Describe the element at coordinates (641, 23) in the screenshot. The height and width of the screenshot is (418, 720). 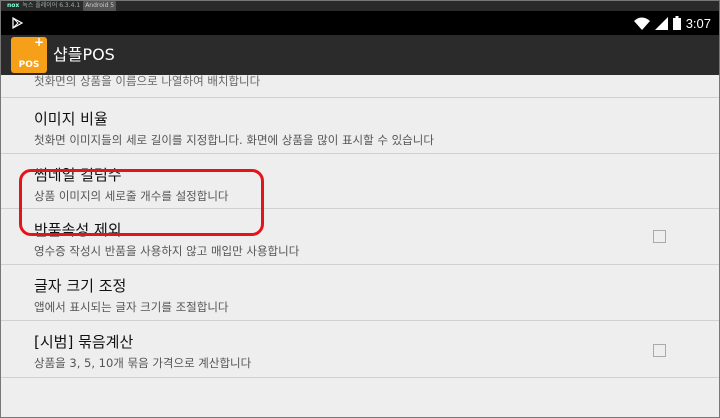
I see `wifi-icon` at that location.